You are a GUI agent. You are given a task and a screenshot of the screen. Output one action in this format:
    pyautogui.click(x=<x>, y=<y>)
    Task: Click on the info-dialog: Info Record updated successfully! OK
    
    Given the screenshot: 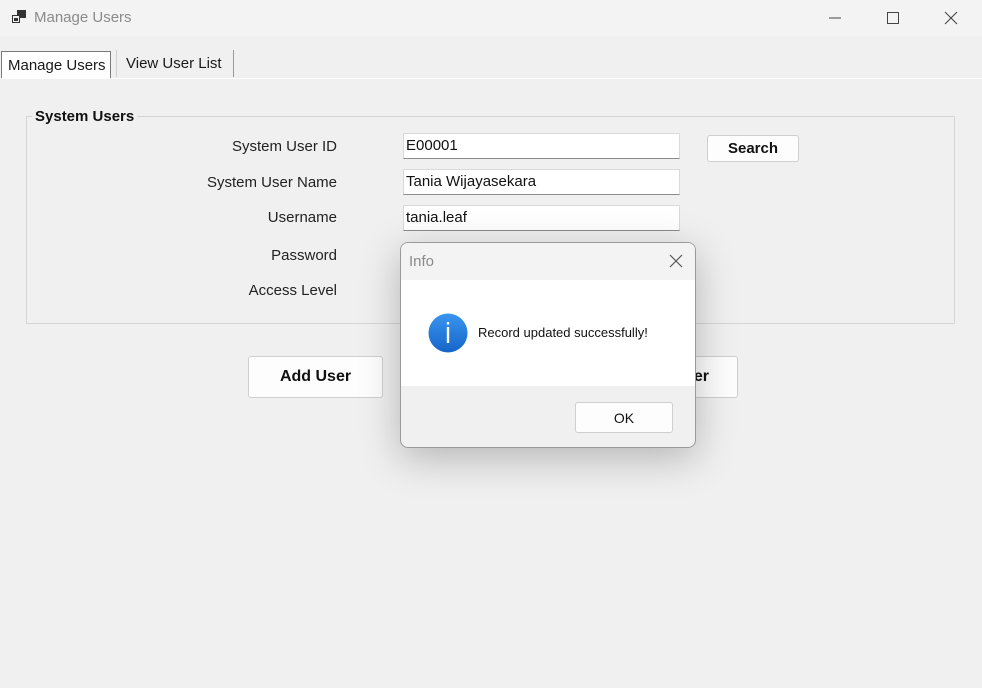 What is the action you would take?
    pyautogui.click(x=548, y=345)
    